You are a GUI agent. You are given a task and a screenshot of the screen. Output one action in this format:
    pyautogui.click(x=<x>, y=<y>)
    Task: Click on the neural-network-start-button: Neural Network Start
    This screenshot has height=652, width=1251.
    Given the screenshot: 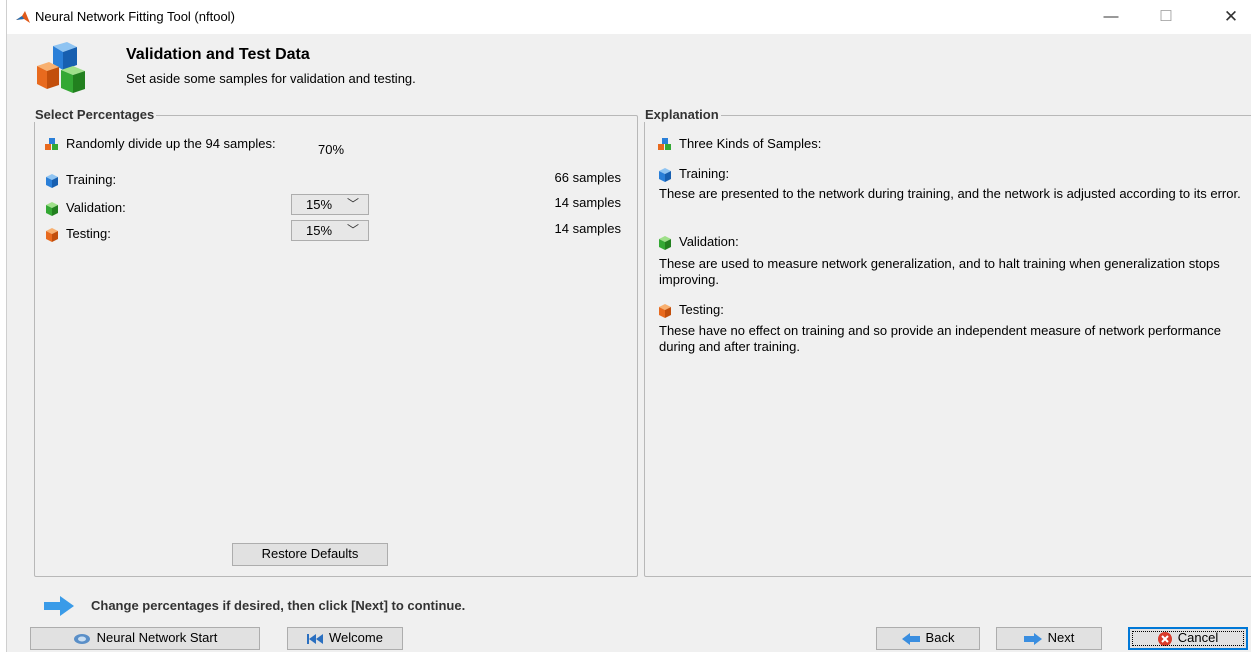 What is the action you would take?
    pyautogui.click(x=145, y=638)
    